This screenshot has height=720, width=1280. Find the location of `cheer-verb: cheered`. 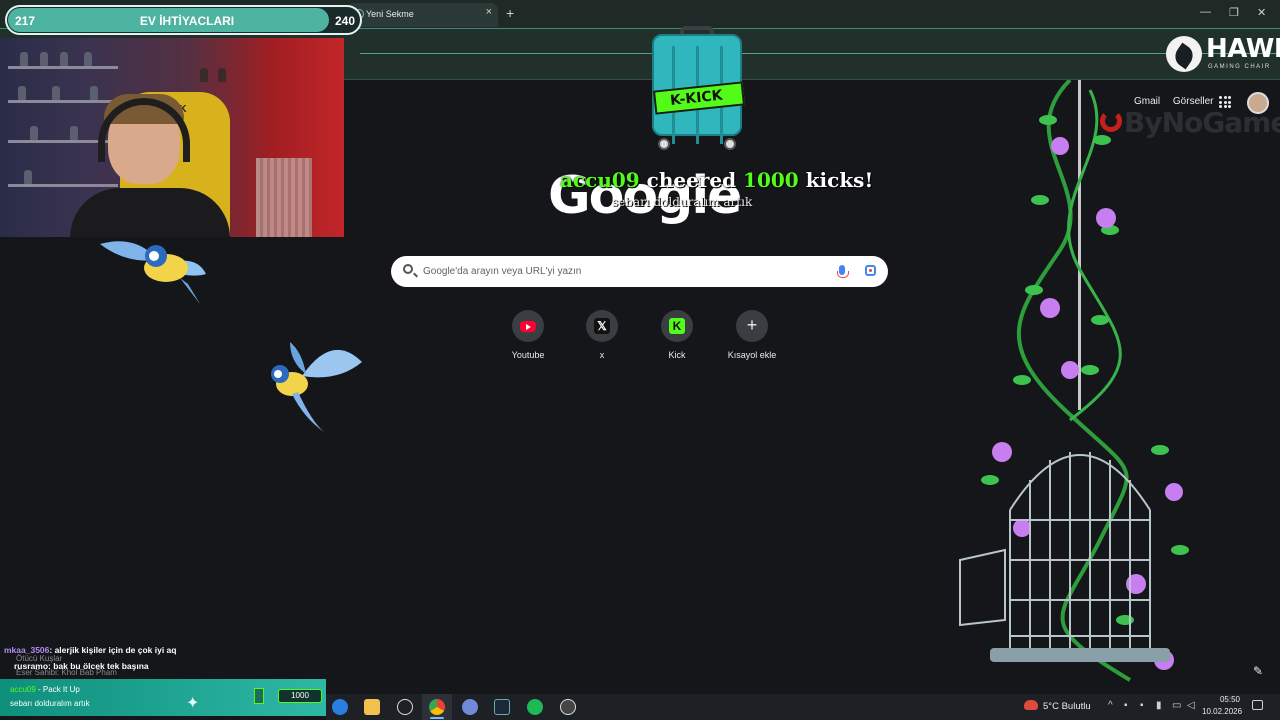

cheer-verb: cheered is located at coordinates (691, 180).